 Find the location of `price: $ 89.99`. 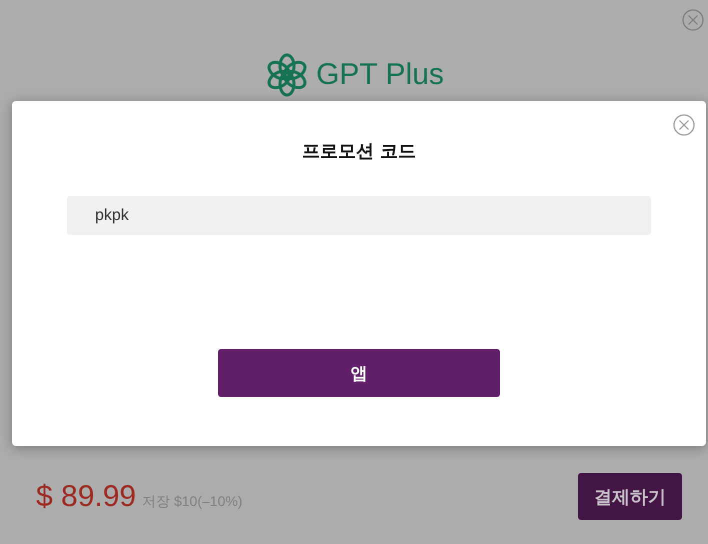

price: $ 89.99 is located at coordinates (86, 497).